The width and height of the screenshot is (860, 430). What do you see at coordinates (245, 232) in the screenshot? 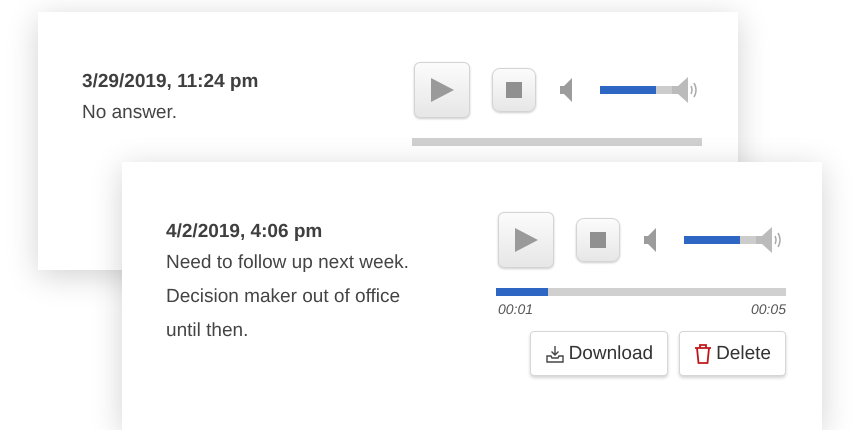
I see `recording-date: 4/2/2019, 4:06 pm` at bounding box center [245, 232].